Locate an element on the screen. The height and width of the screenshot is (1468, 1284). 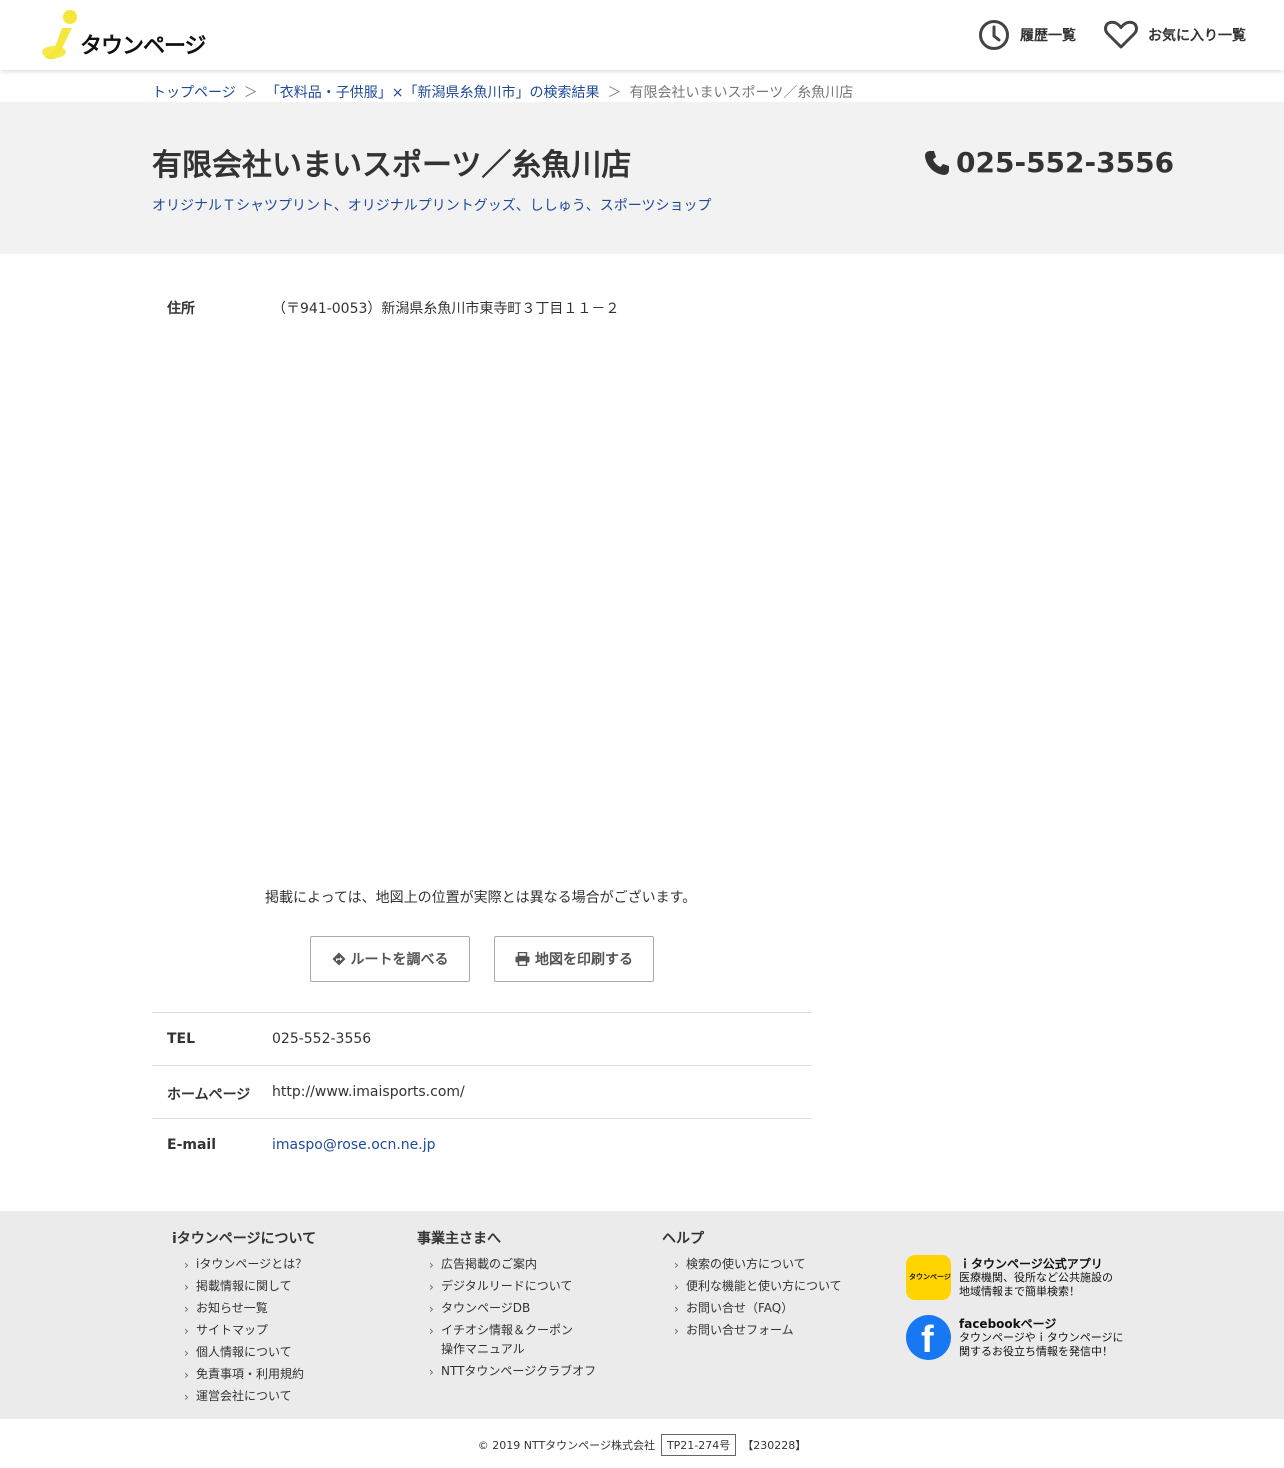
license-code: TP21-274号 is located at coordinates (698, 1445).